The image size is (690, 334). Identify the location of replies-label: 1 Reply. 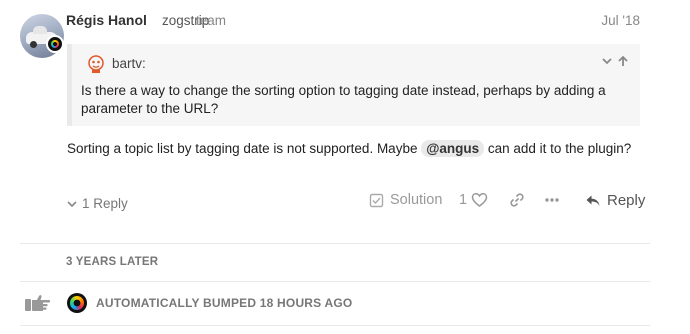
(105, 203).